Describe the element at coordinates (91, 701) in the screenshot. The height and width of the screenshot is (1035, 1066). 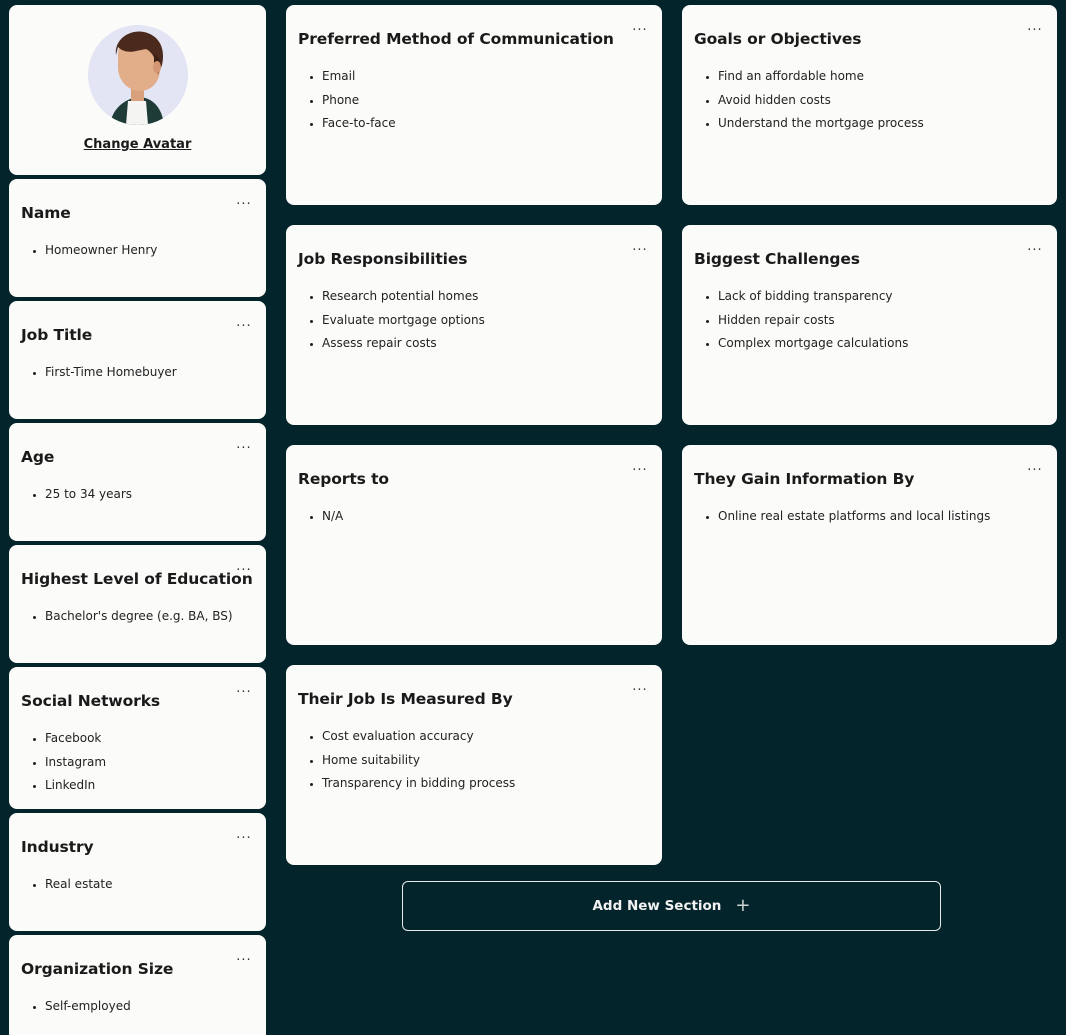
I see `card-title: Social Networks` at that location.